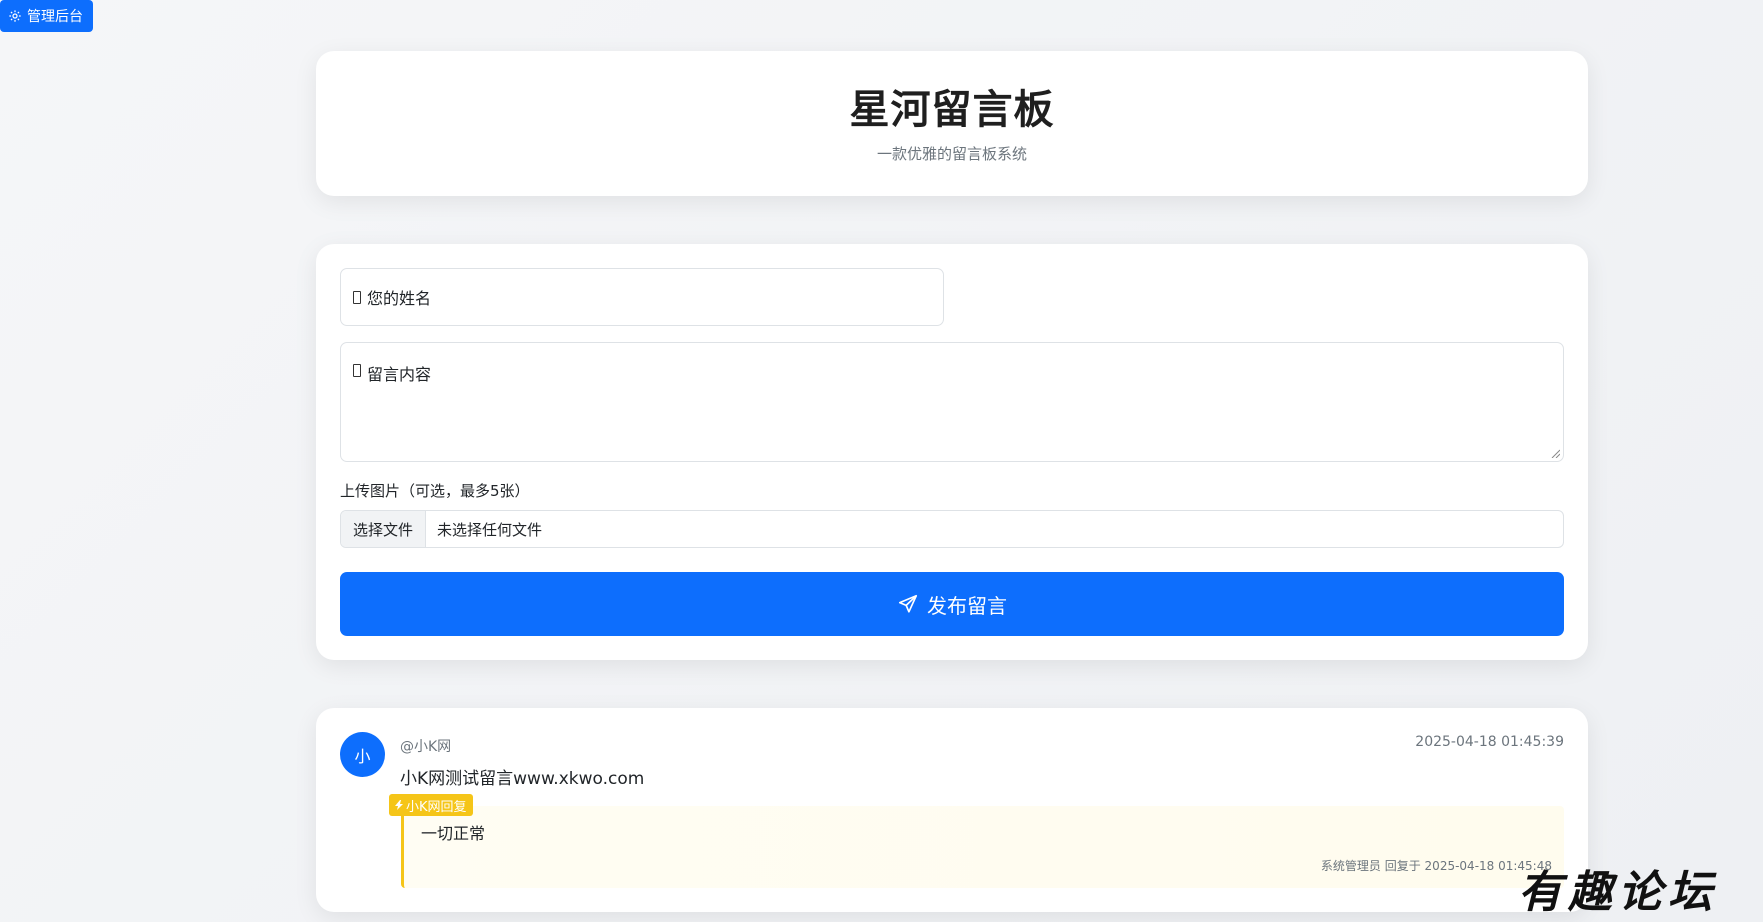  Describe the element at coordinates (1489, 742) in the screenshot. I see `message-time: 2025-04-18 01:45:39` at that location.